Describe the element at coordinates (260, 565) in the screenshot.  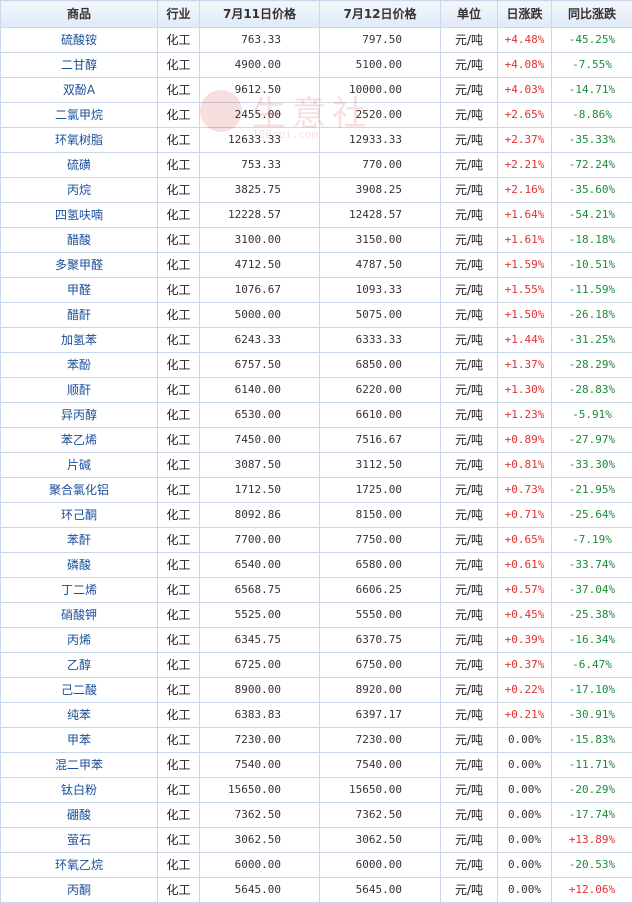
I see `price-jul11-cell: 6540.00` at that location.